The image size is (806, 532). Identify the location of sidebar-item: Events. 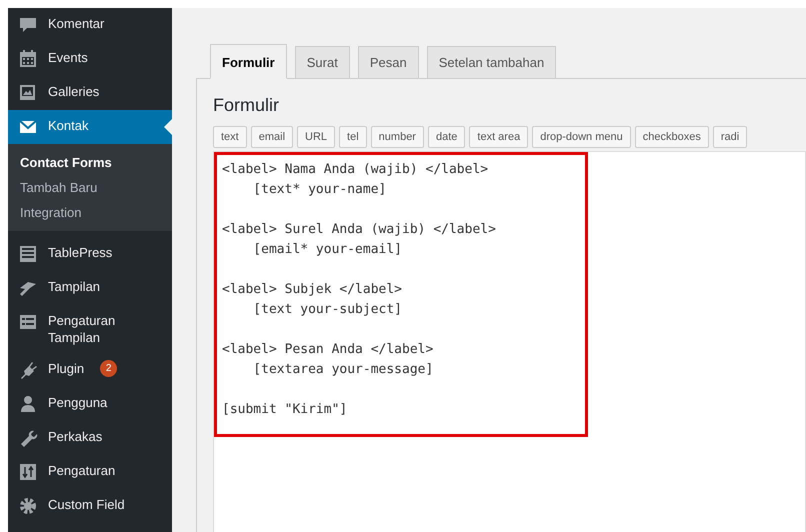
(90, 59).